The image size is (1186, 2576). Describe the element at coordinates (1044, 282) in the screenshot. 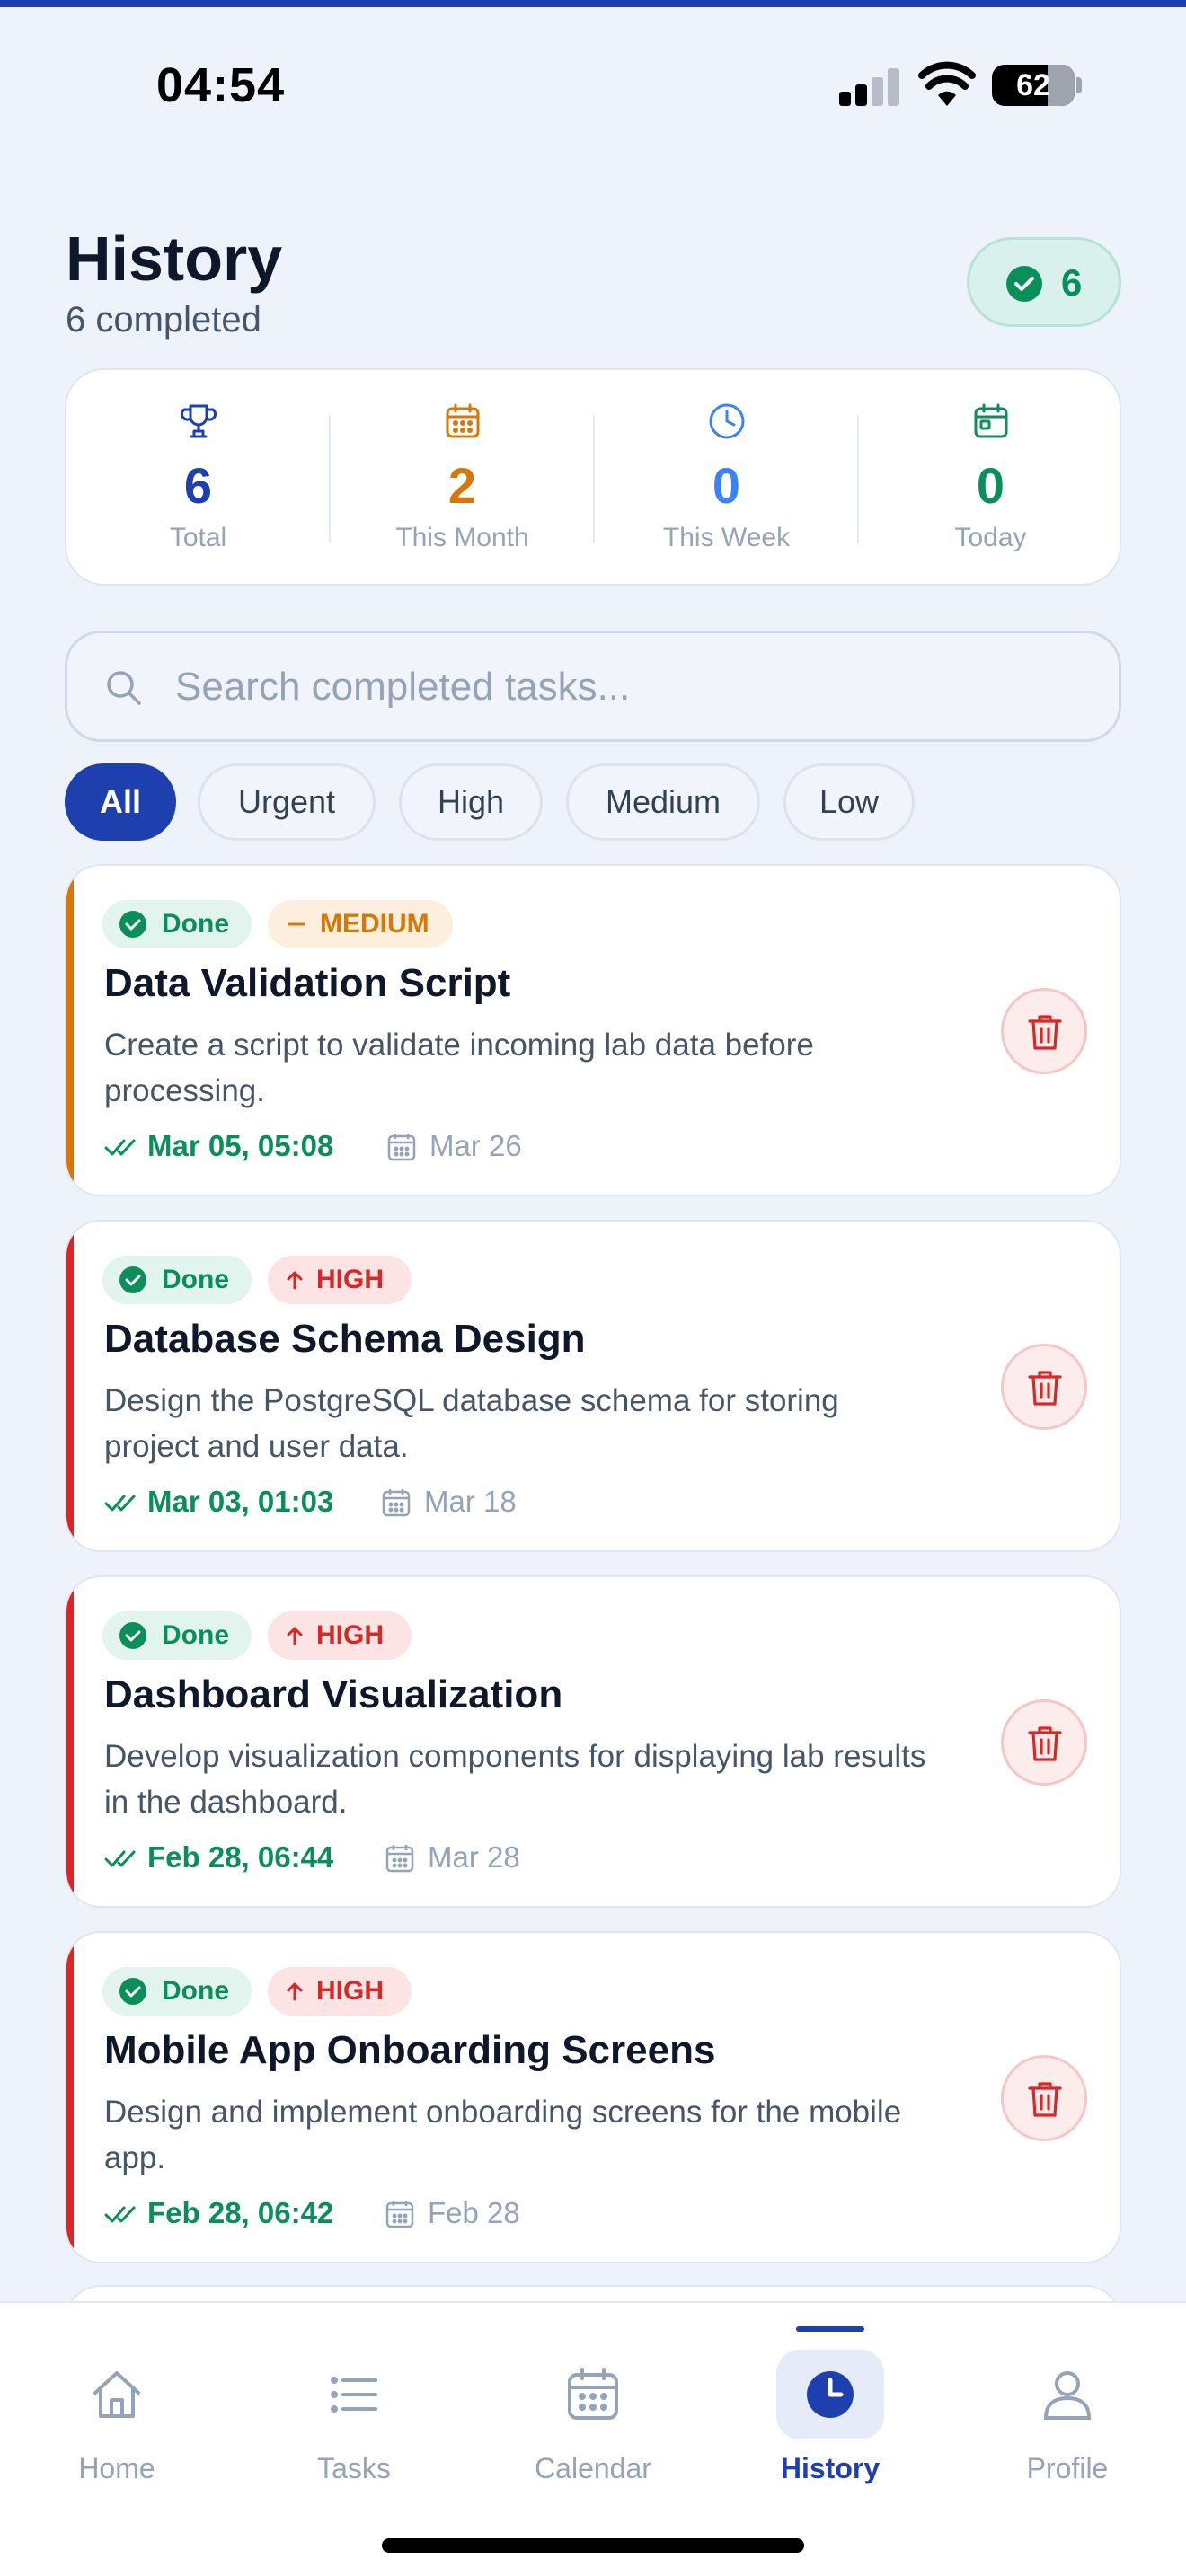

I see `completed-count-badge: 6` at that location.